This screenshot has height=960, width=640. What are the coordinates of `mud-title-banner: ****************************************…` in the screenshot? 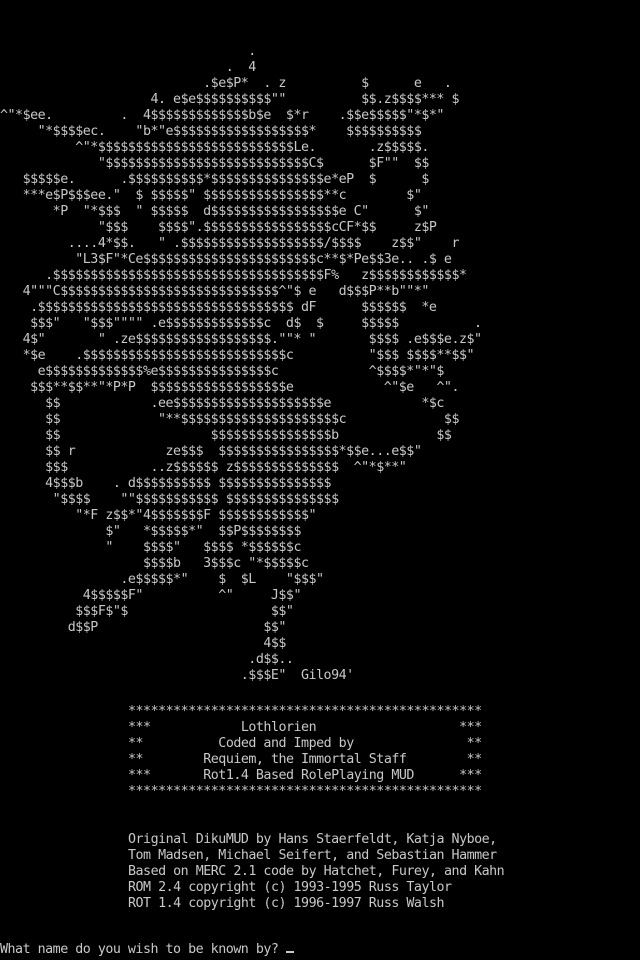 It's located at (305, 751).